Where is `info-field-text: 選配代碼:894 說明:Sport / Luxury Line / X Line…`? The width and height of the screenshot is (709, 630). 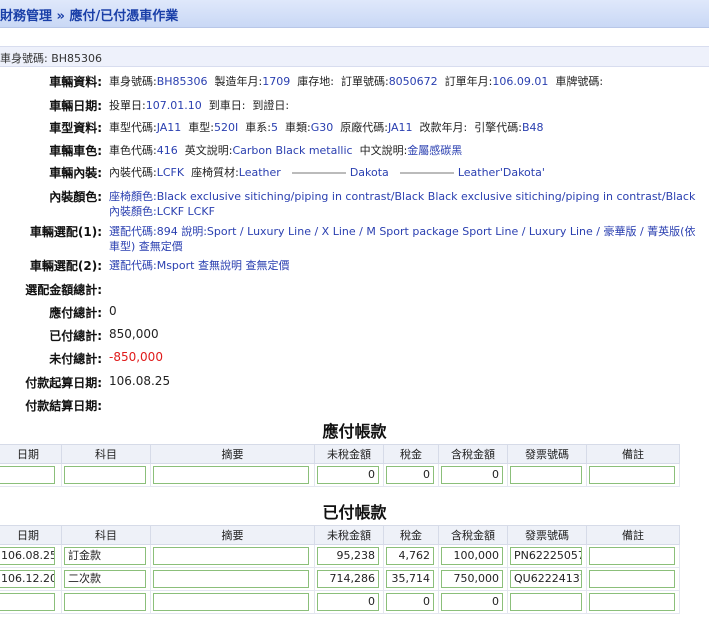 info-field-text: 選配代碼:894 說明:Sport / Luxury Line / X Line… is located at coordinates (402, 239).